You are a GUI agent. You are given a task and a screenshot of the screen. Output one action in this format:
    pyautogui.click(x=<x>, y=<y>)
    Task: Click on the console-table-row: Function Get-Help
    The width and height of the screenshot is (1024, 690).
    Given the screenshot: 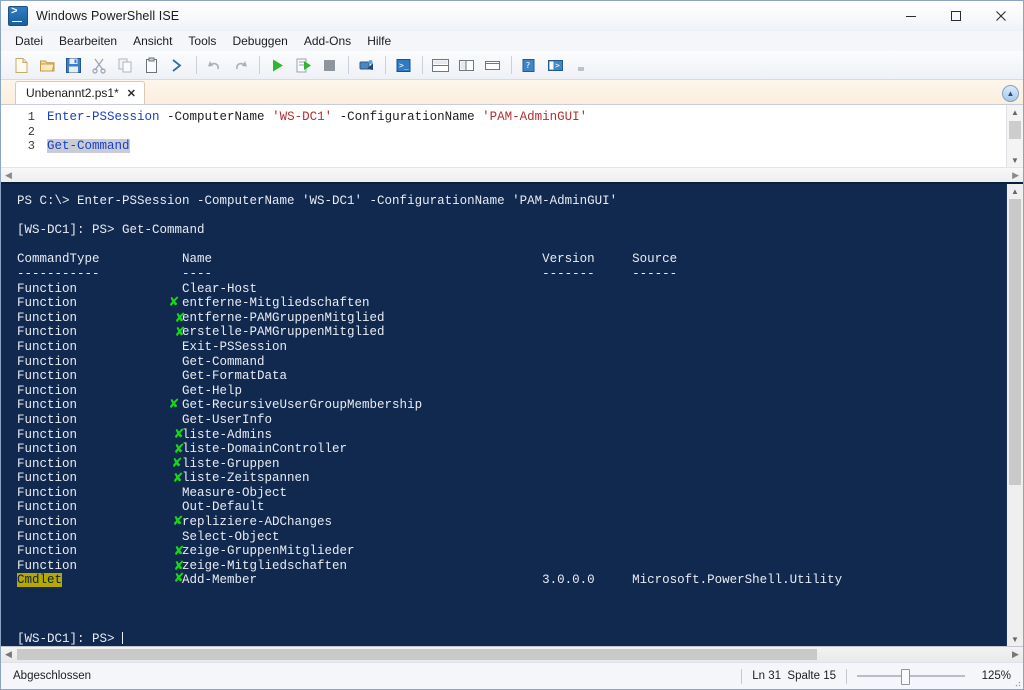 What is the action you would take?
    pyautogui.click(x=325, y=390)
    